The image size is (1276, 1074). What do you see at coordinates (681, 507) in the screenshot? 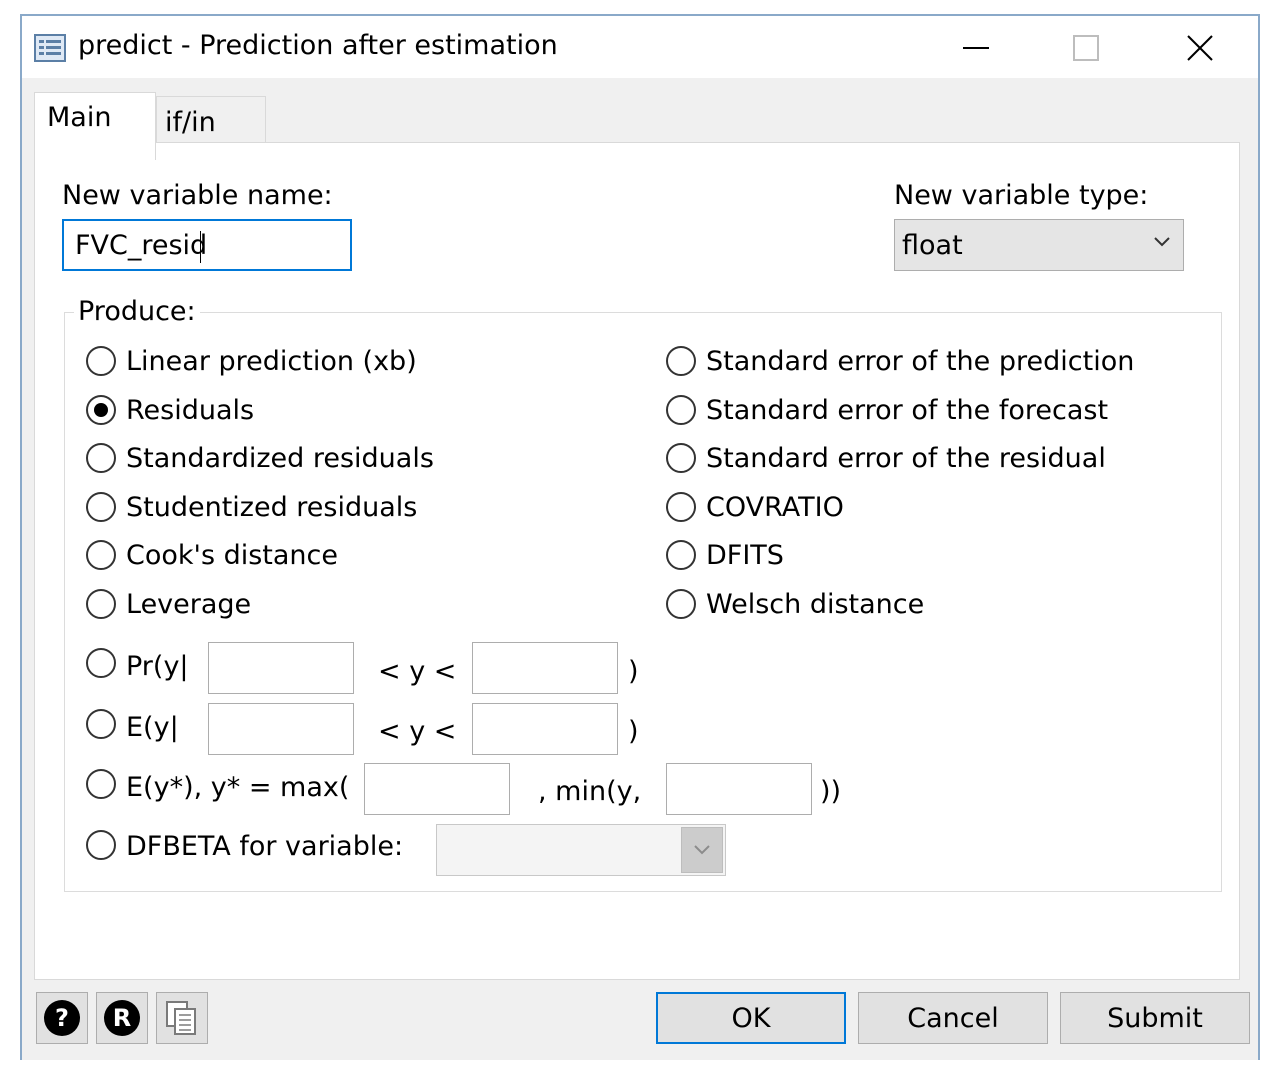
I see `radio-covratio` at bounding box center [681, 507].